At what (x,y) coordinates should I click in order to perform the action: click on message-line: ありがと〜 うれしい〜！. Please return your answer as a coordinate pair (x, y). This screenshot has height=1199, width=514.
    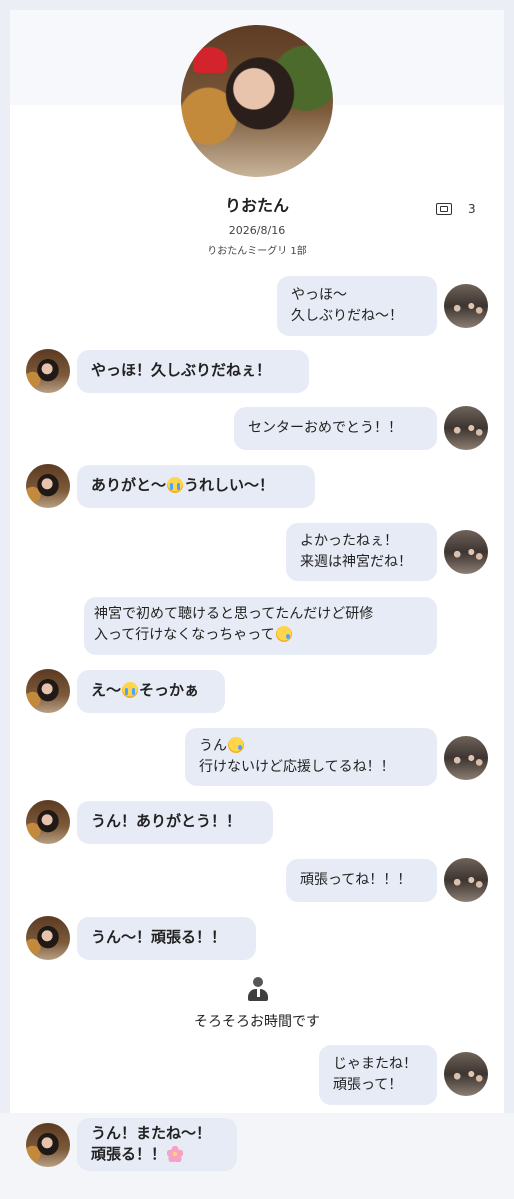
    Looking at the image, I should click on (196, 485).